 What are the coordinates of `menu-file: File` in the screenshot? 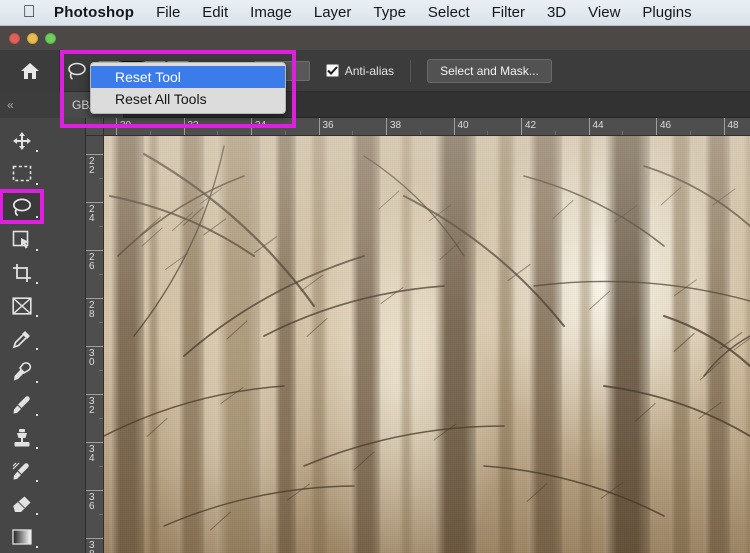 It's located at (168, 12).